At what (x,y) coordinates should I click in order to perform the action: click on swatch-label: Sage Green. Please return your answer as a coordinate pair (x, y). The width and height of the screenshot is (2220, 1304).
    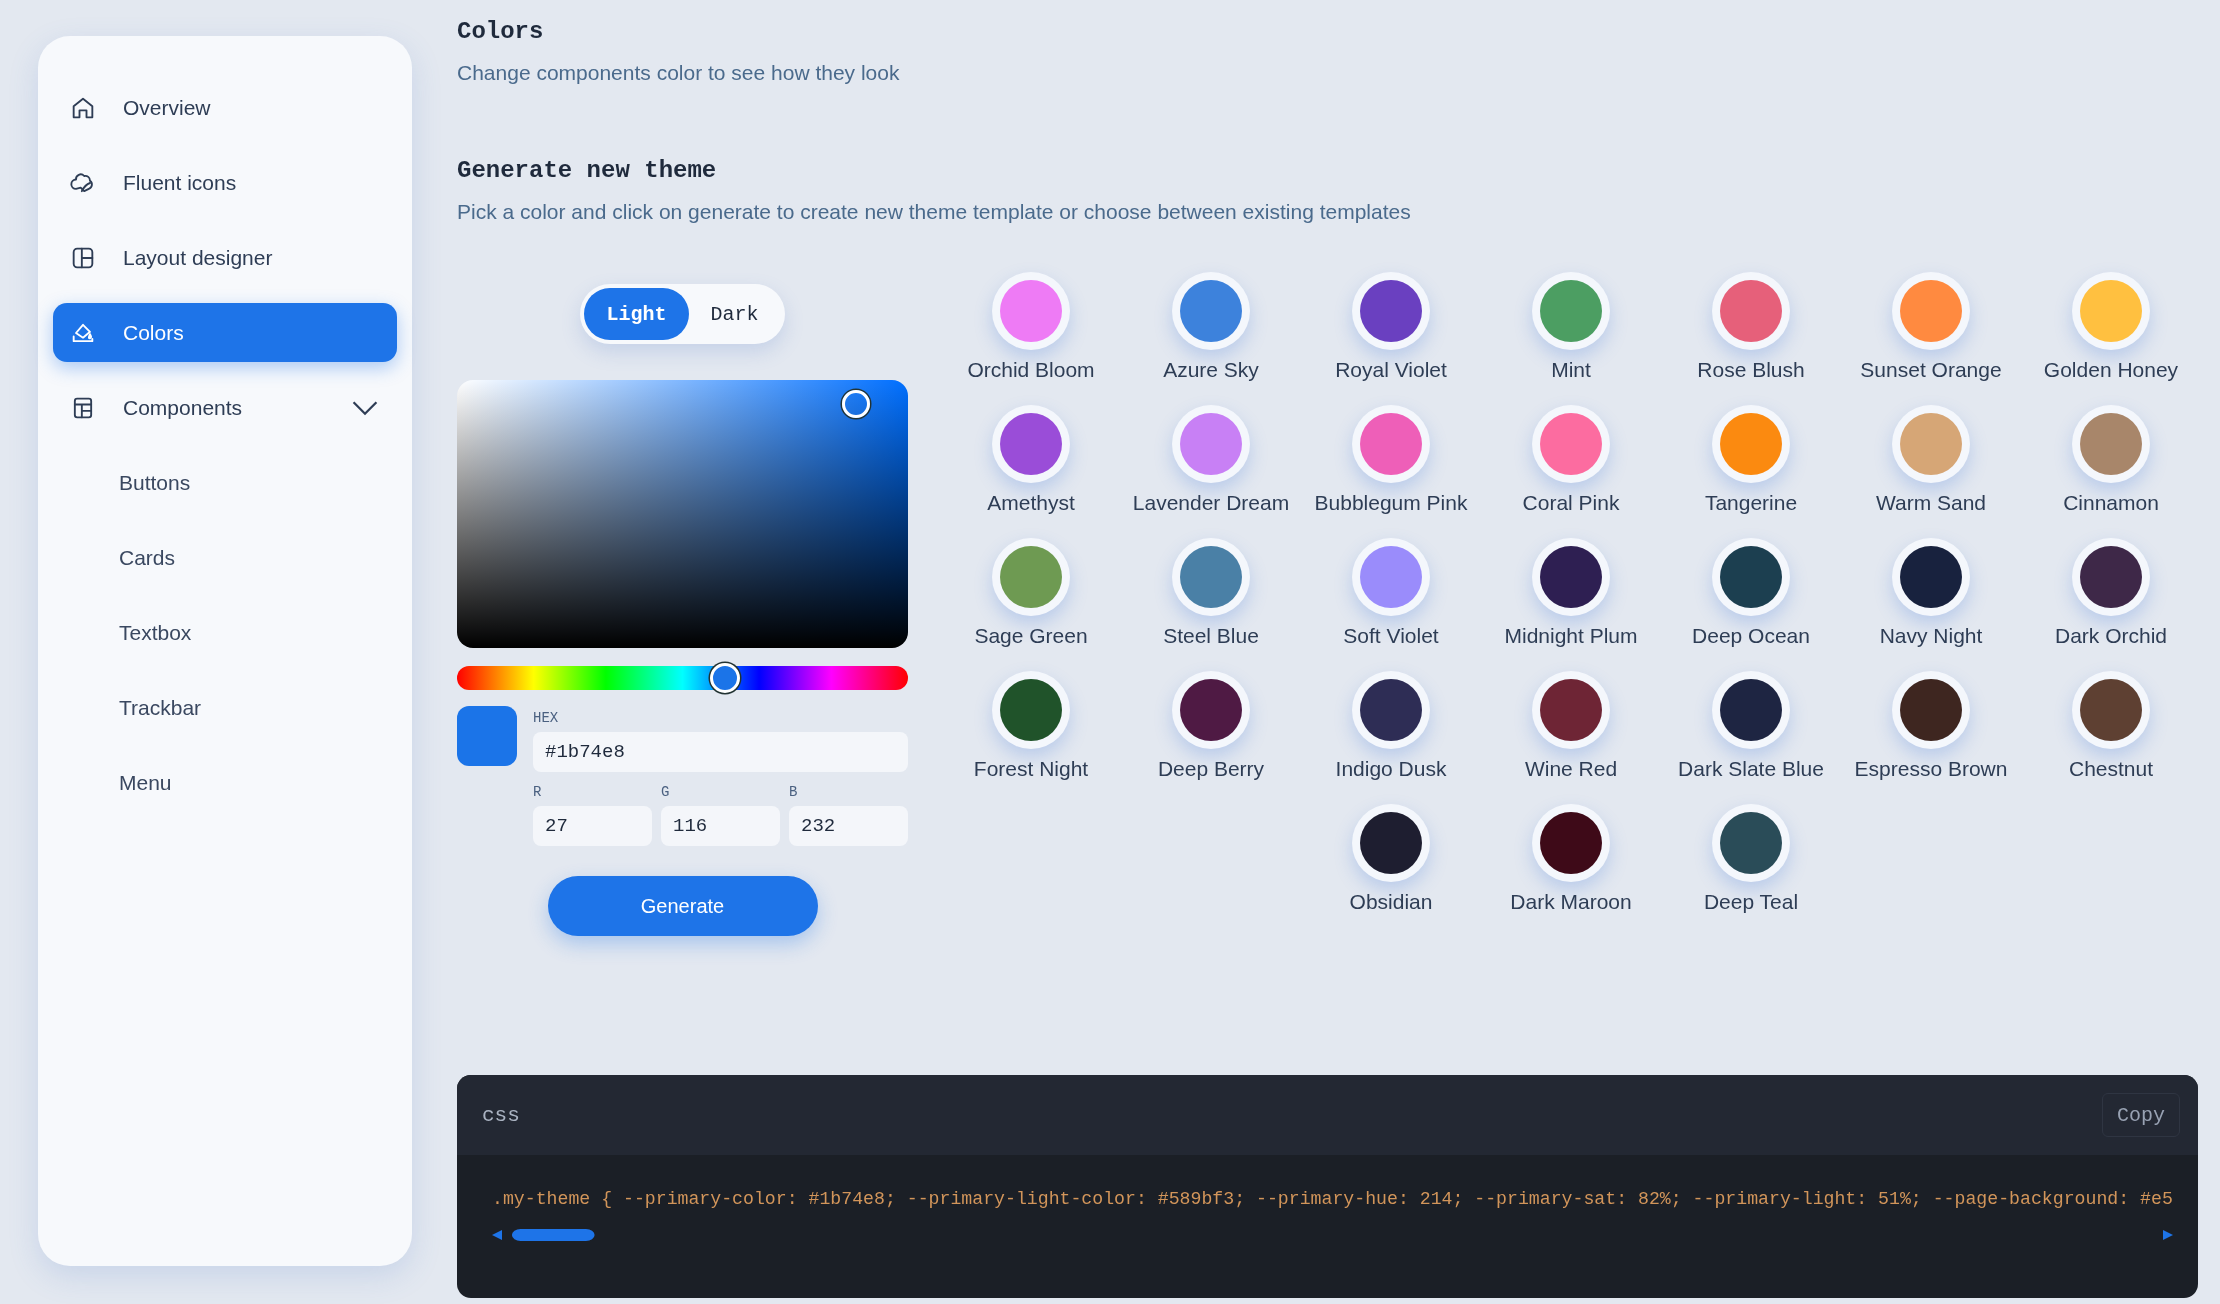
    Looking at the image, I should click on (1031, 636).